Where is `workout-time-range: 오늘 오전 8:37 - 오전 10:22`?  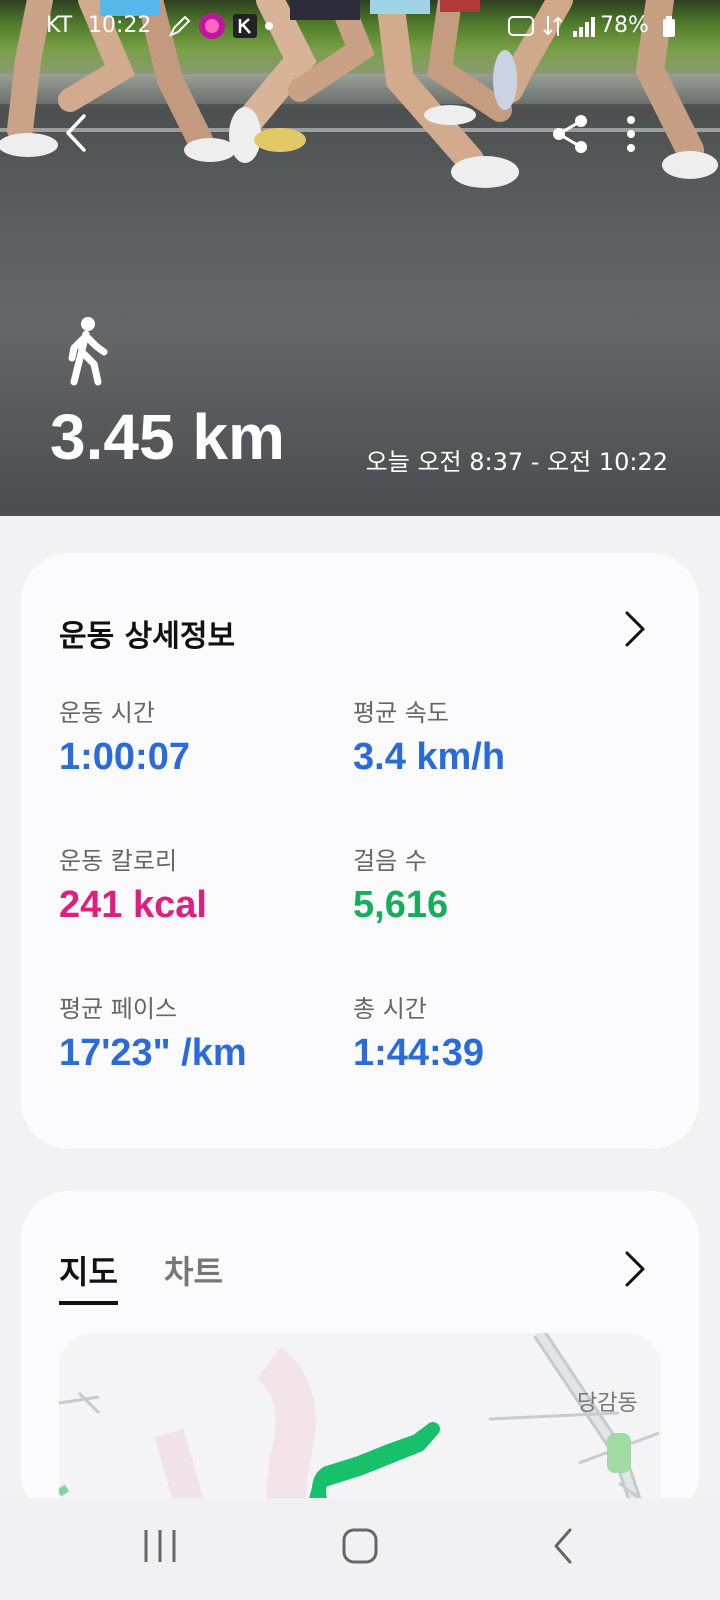
workout-time-range: 오늘 오전 8:37 - 오전 10:22 is located at coordinates (516, 462).